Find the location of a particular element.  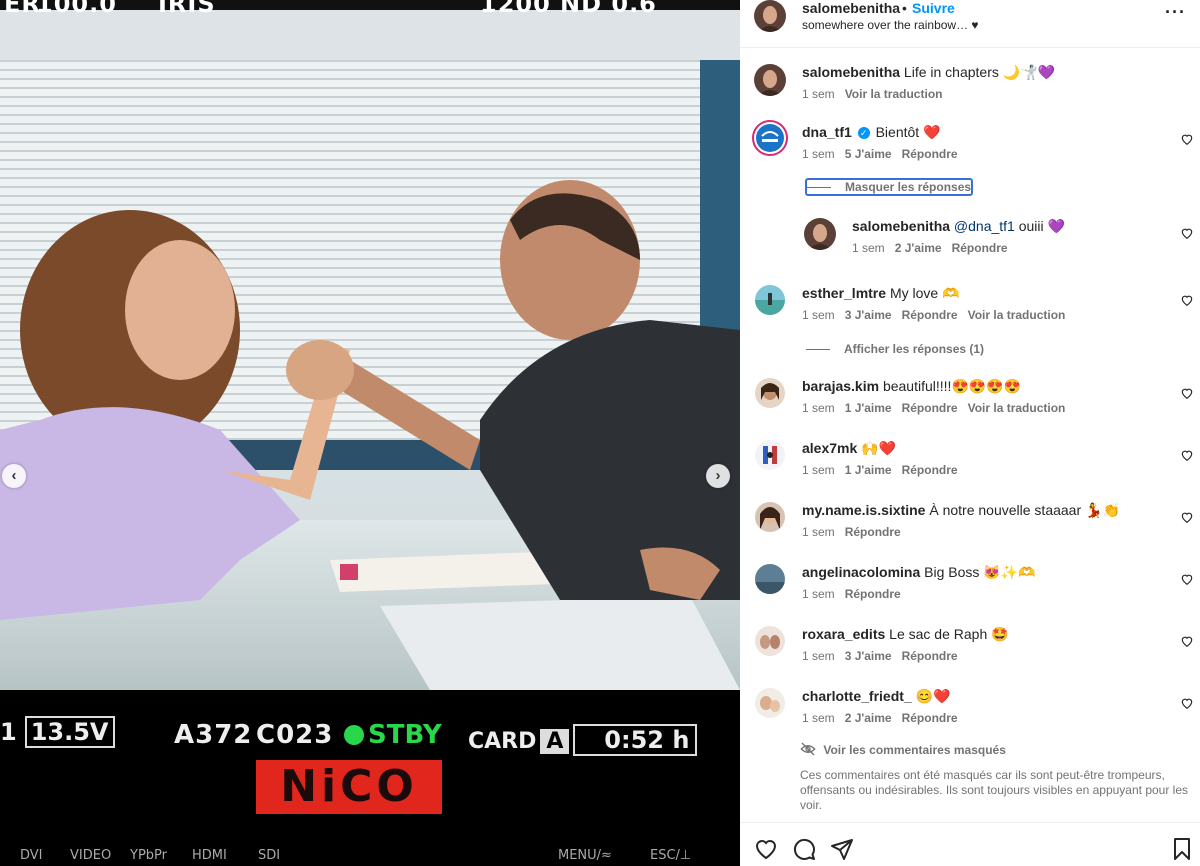

chevron-right-icon: › is located at coordinates (718, 475).